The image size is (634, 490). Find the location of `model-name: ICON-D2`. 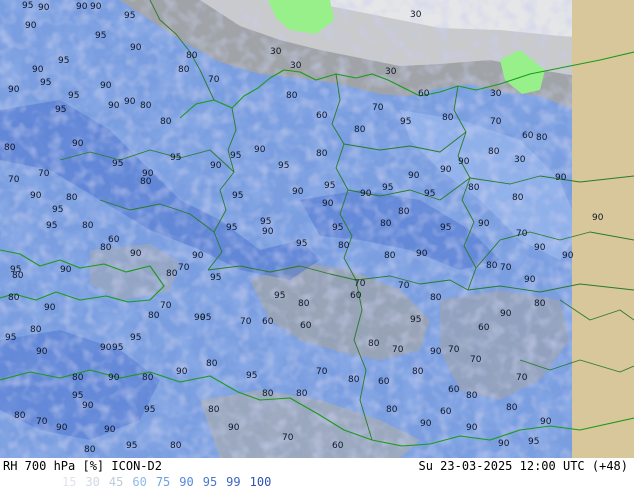

model-name: ICON-D2 is located at coordinates (136, 466).